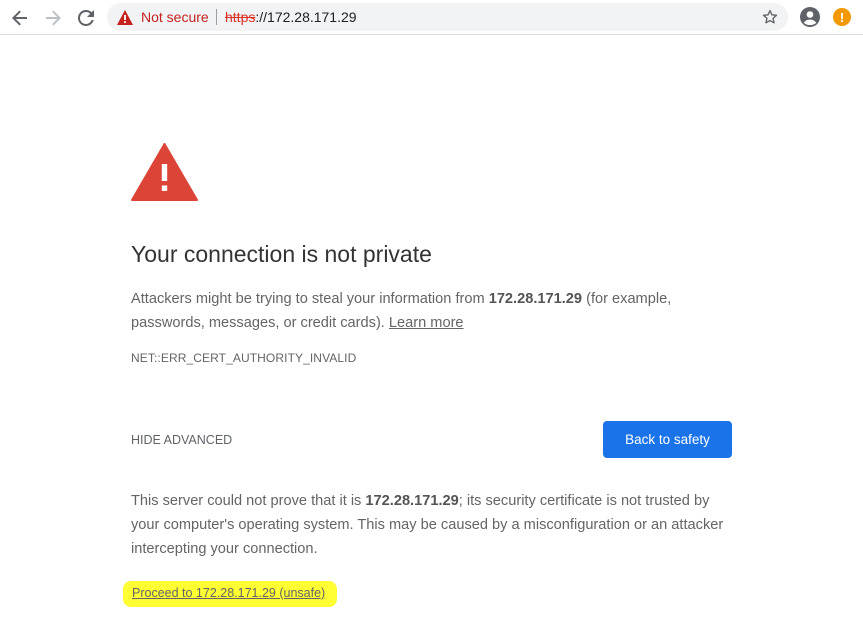 The width and height of the screenshot is (863, 634). I want to click on proceed-unsafe-link: Proceed to 172.28.171.29 (unsafe), so click(228, 593).